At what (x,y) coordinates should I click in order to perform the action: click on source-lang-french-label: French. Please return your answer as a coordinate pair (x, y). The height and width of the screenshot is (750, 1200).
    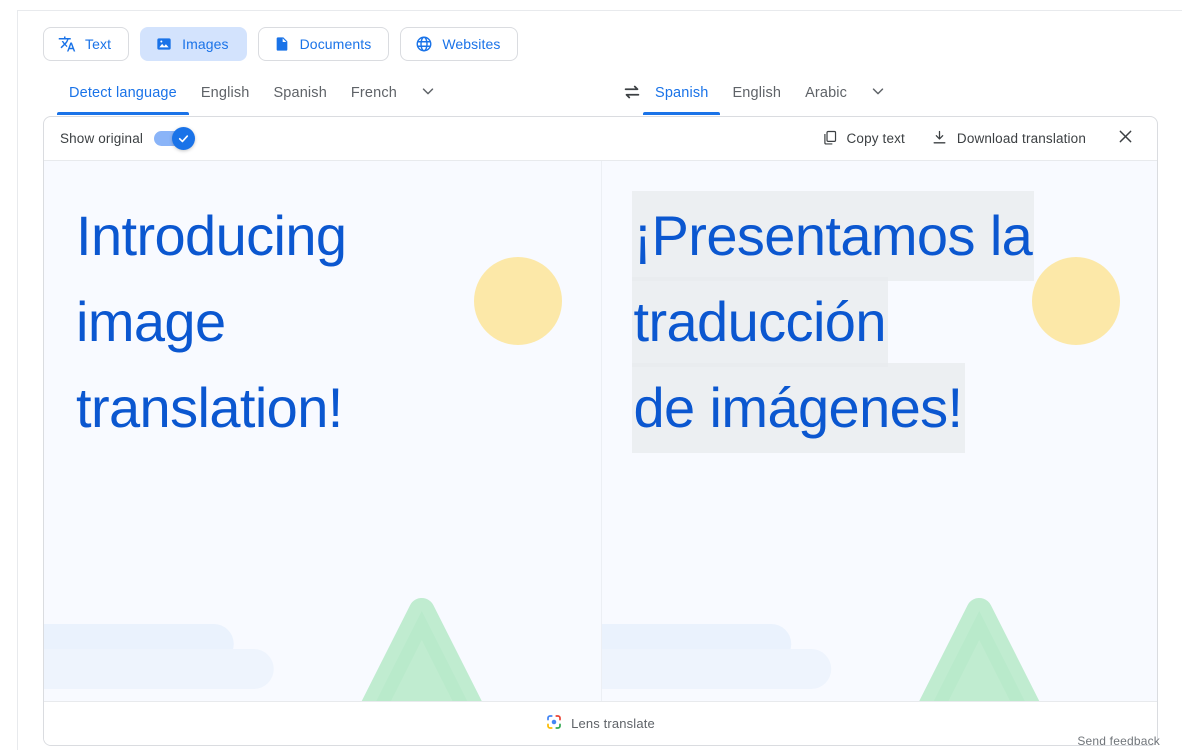
    Looking at the image, I should click on (373, 93).